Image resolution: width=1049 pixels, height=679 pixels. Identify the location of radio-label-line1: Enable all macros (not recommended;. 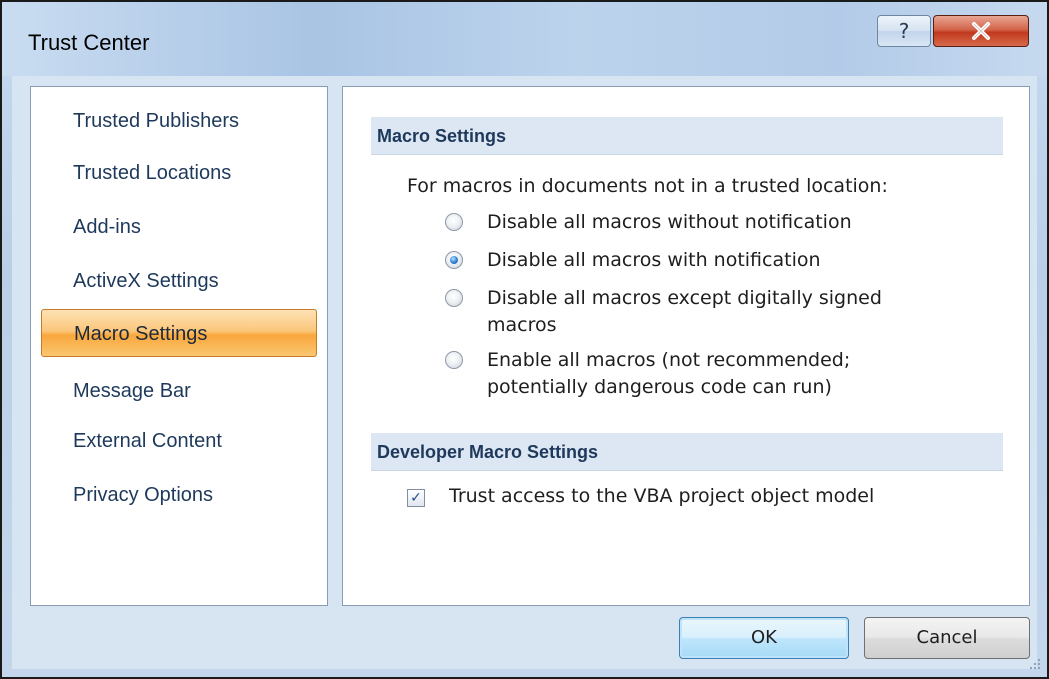
(669, 360).